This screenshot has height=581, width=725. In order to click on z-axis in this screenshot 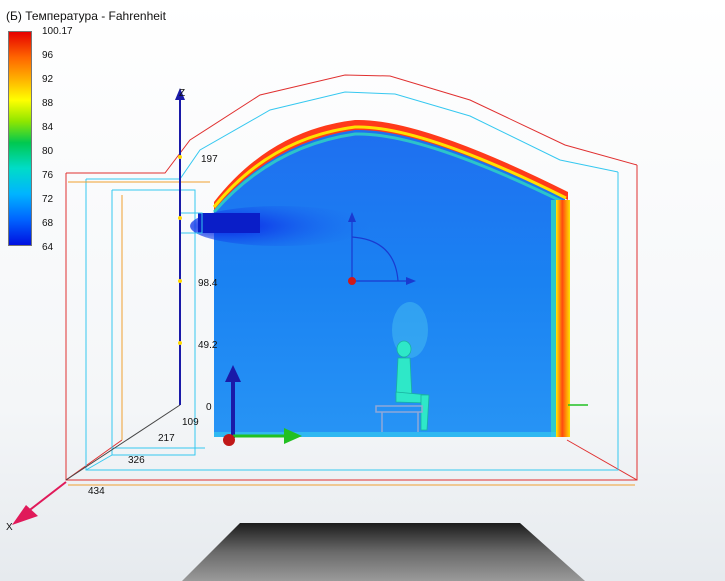, I will do `click(125, 284)`.